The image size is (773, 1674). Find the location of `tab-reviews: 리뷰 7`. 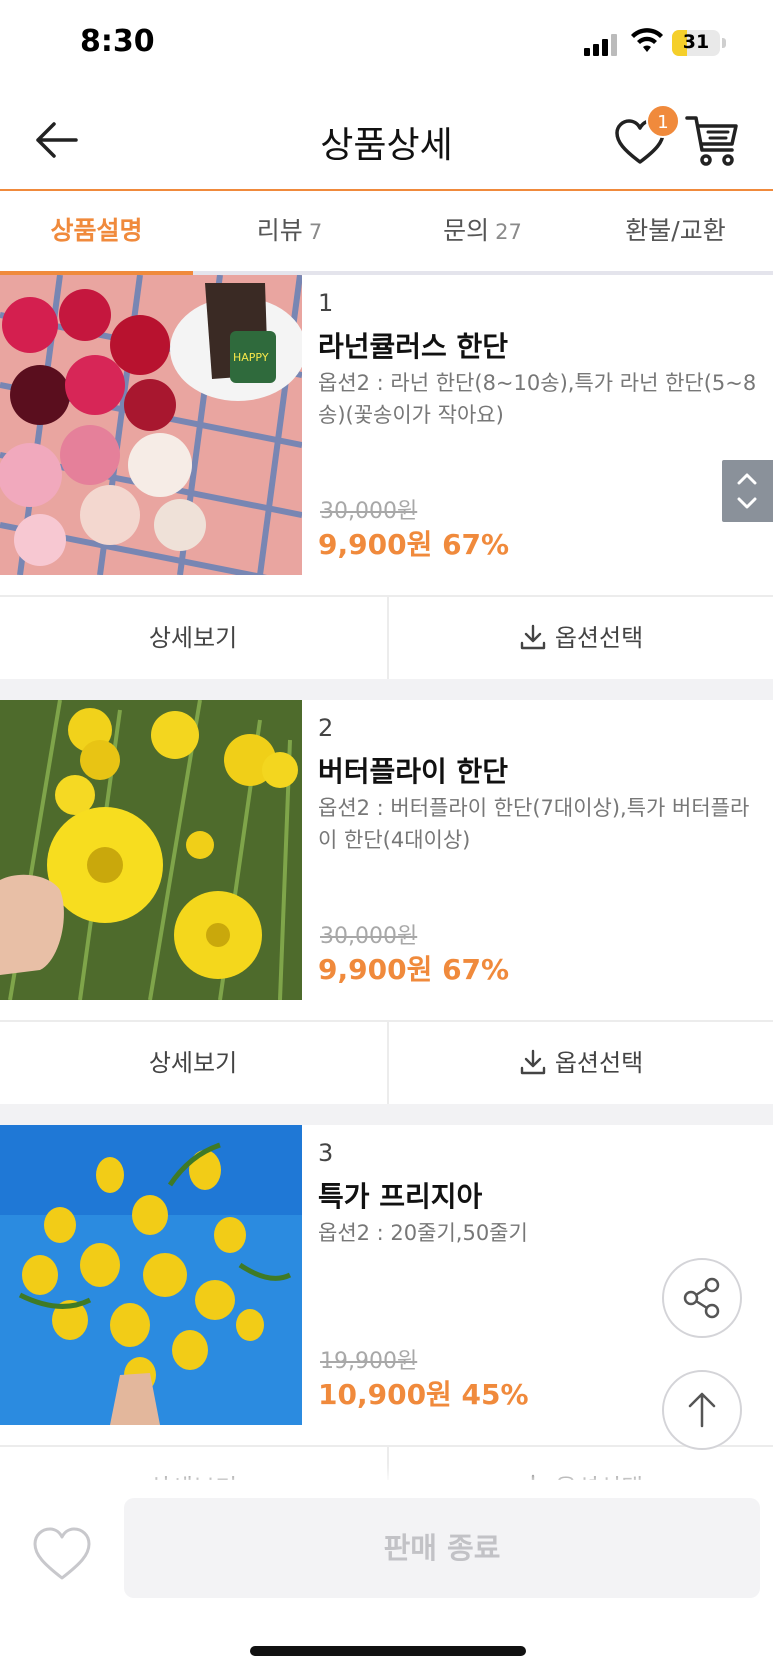

tab-reviews: 리뷰 7 is located at coordinates (289, 233).